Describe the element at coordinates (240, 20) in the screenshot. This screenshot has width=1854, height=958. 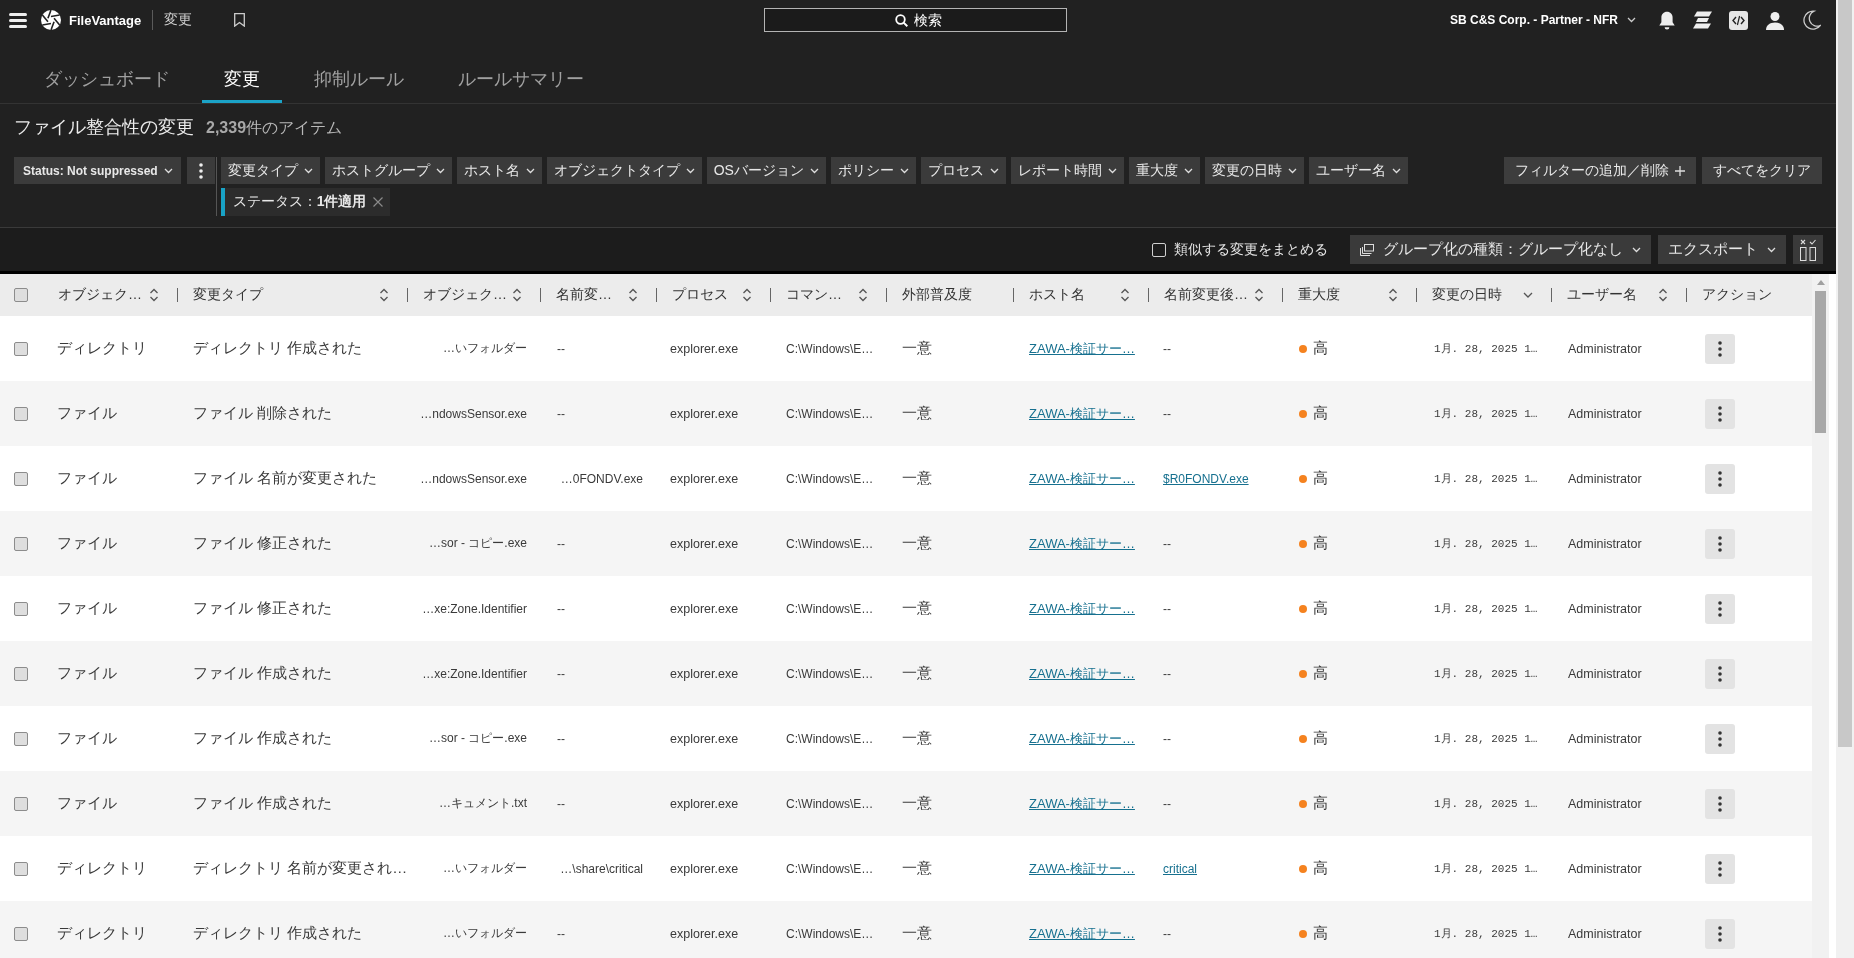
I see `bookmark-icon` at that location.